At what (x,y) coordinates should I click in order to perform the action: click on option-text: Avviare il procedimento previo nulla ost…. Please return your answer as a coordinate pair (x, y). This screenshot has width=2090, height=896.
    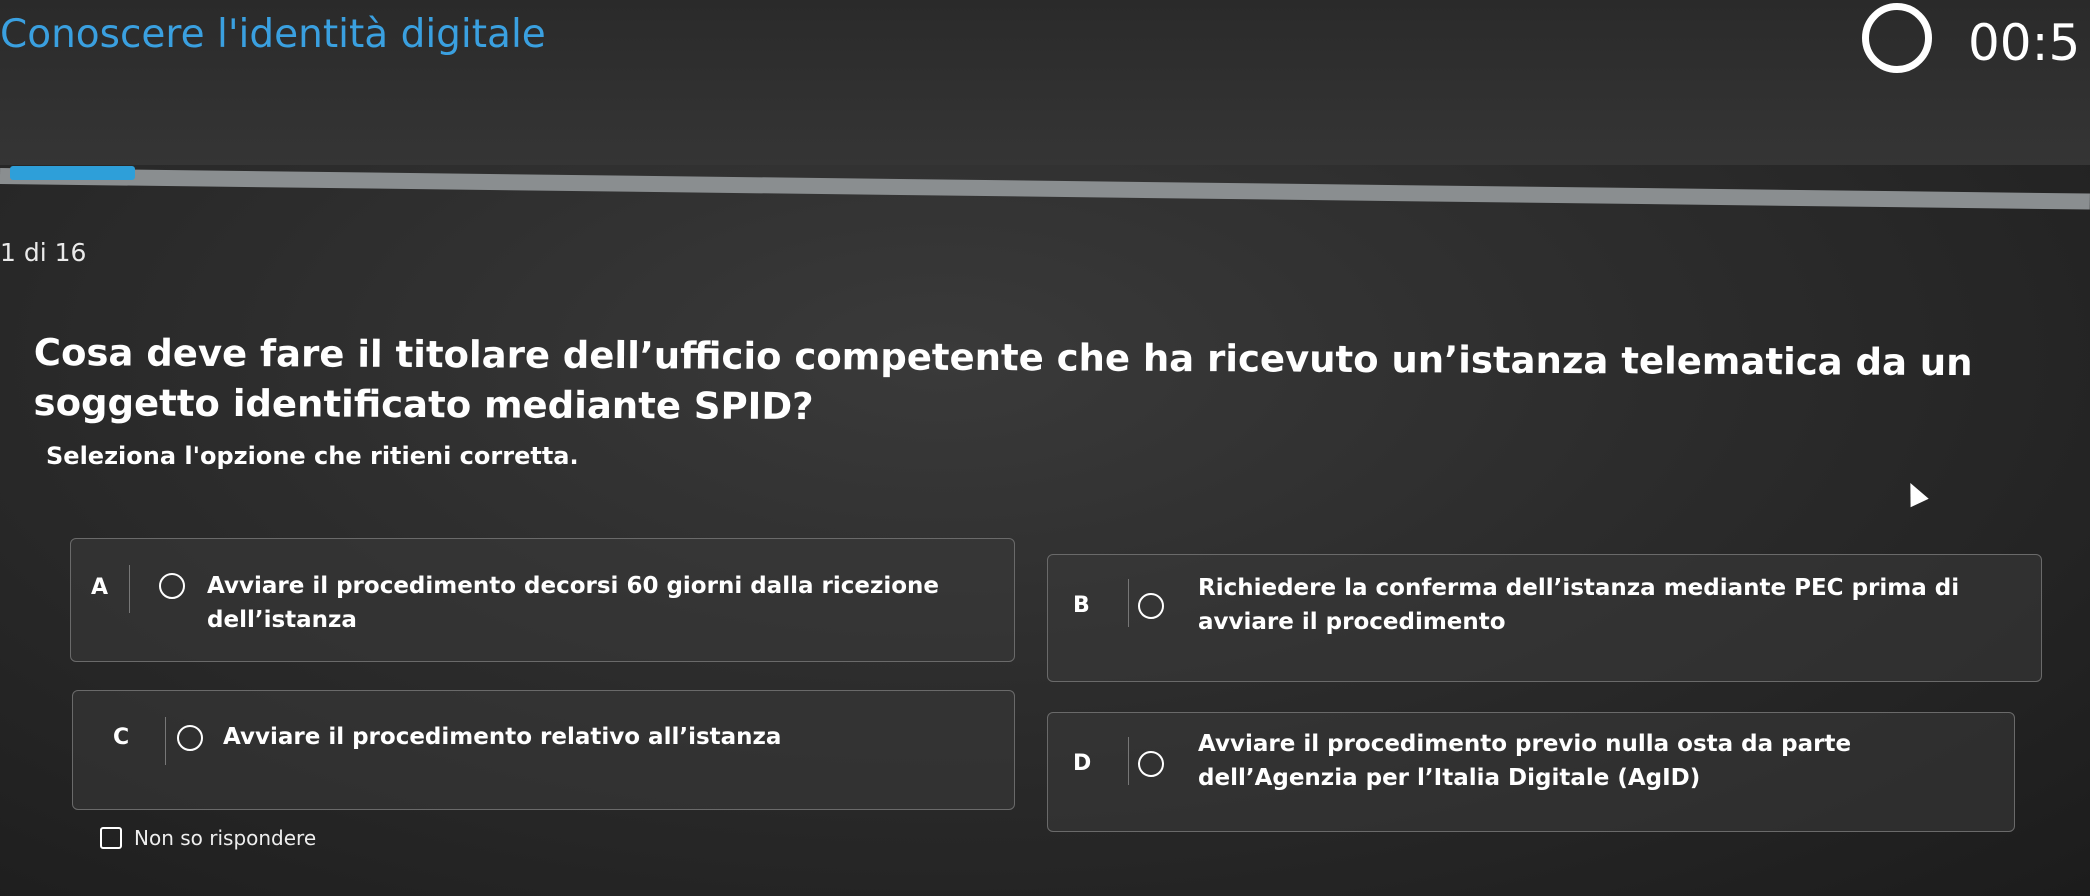
    Looking at the image, I should click on (1525, 761).